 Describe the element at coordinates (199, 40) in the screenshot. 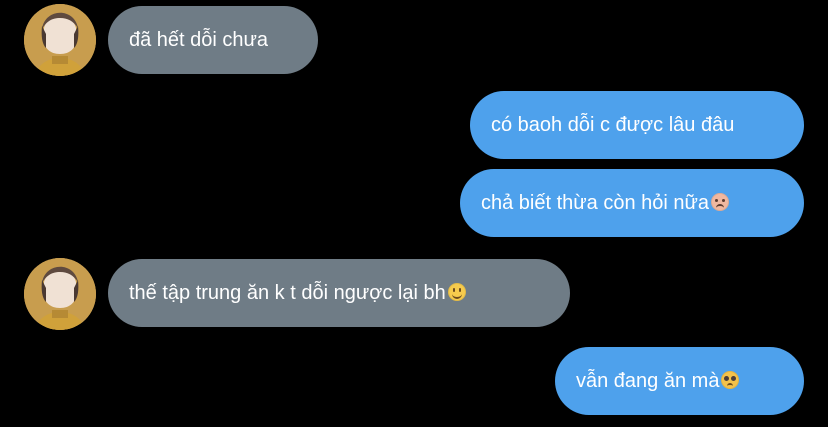

I see `message-text: đã hết dỗi chưa` at that location.